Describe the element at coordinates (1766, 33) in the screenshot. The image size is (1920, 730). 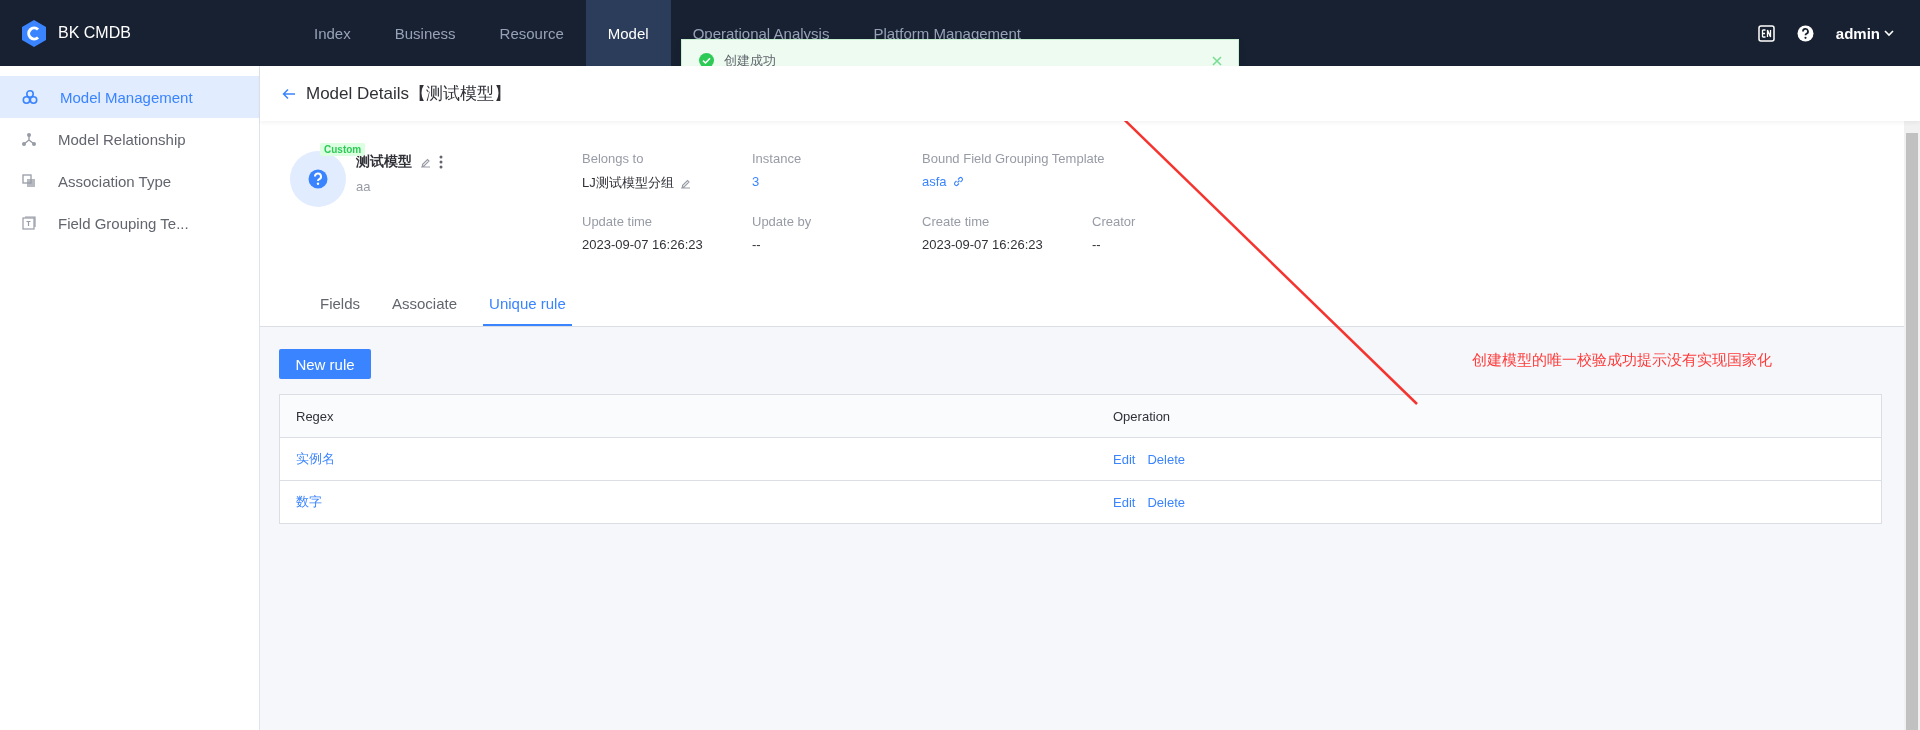
I see `language-icon` at that location.